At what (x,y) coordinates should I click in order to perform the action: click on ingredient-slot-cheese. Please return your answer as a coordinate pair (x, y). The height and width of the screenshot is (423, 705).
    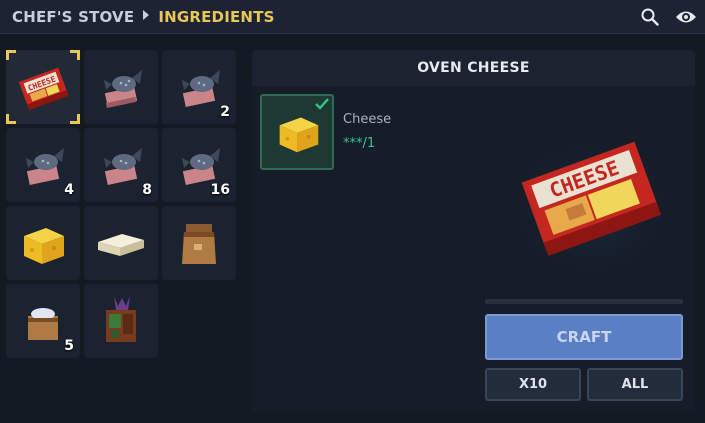
    Looking at the image, I should click on (297, 132).